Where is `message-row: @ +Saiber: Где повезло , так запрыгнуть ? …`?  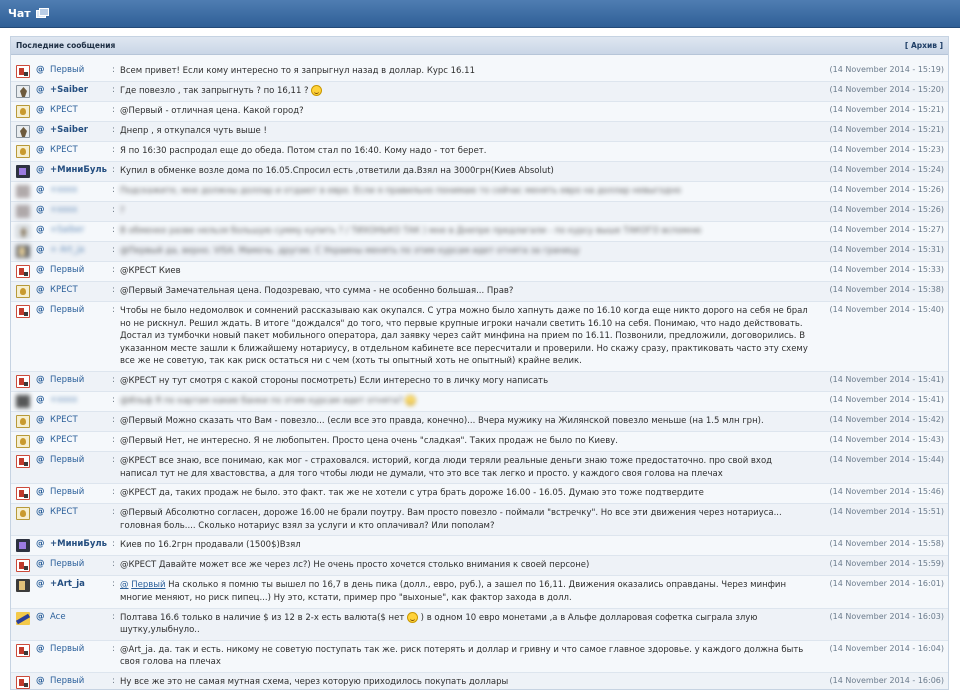 message-row: @ +Saiber: Где повезло , так запрыгнуть ? … is located at coordinates (479, 92).